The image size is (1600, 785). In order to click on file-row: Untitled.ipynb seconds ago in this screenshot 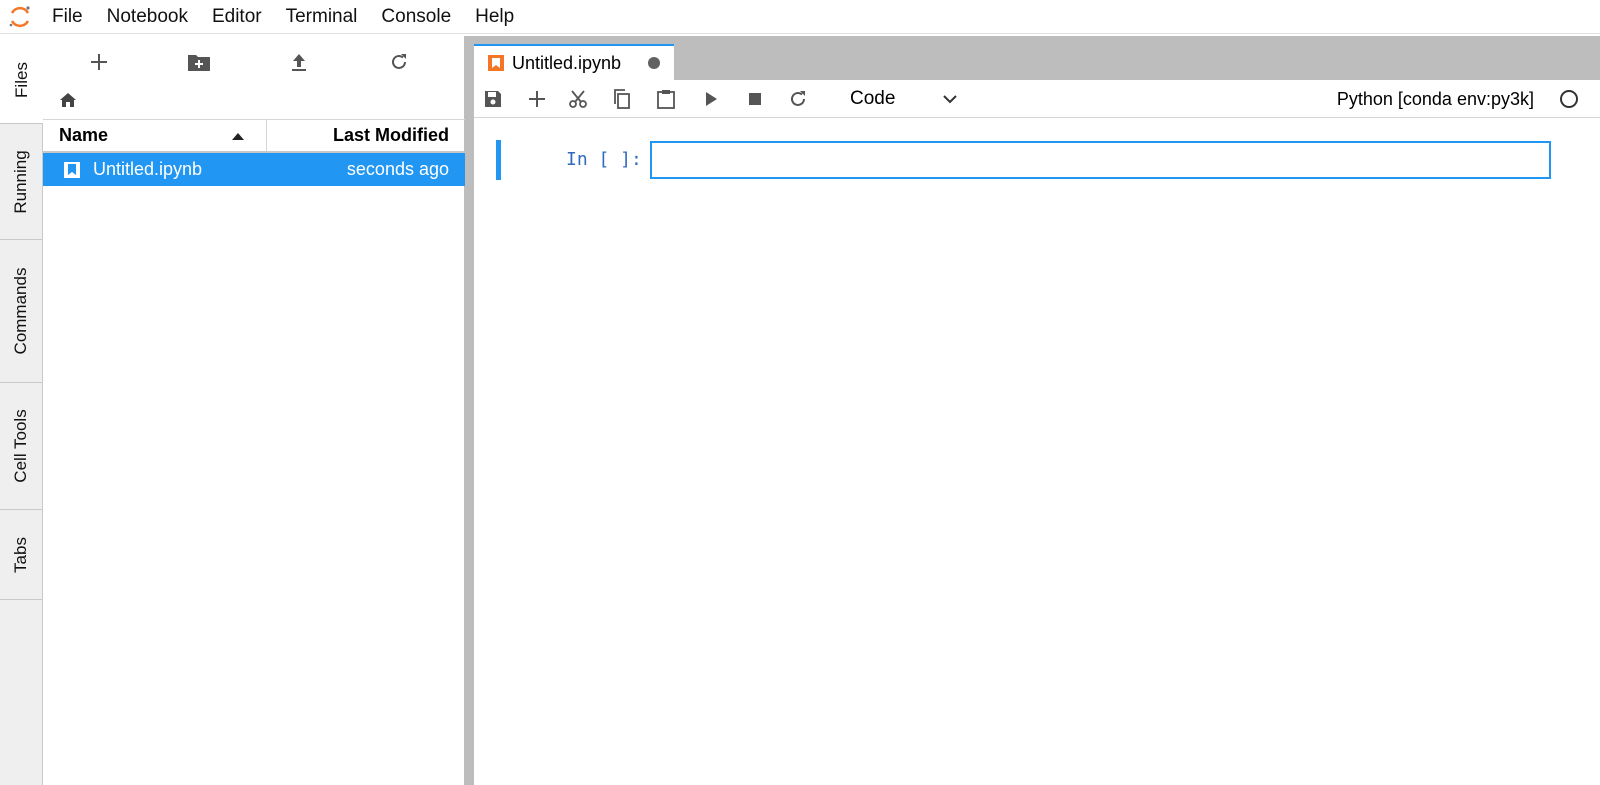, I will do `click(254, 169)`.